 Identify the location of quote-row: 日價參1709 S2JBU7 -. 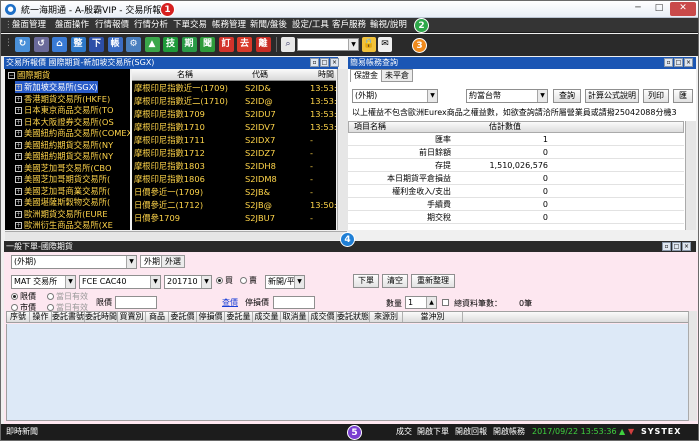
(234, 218).